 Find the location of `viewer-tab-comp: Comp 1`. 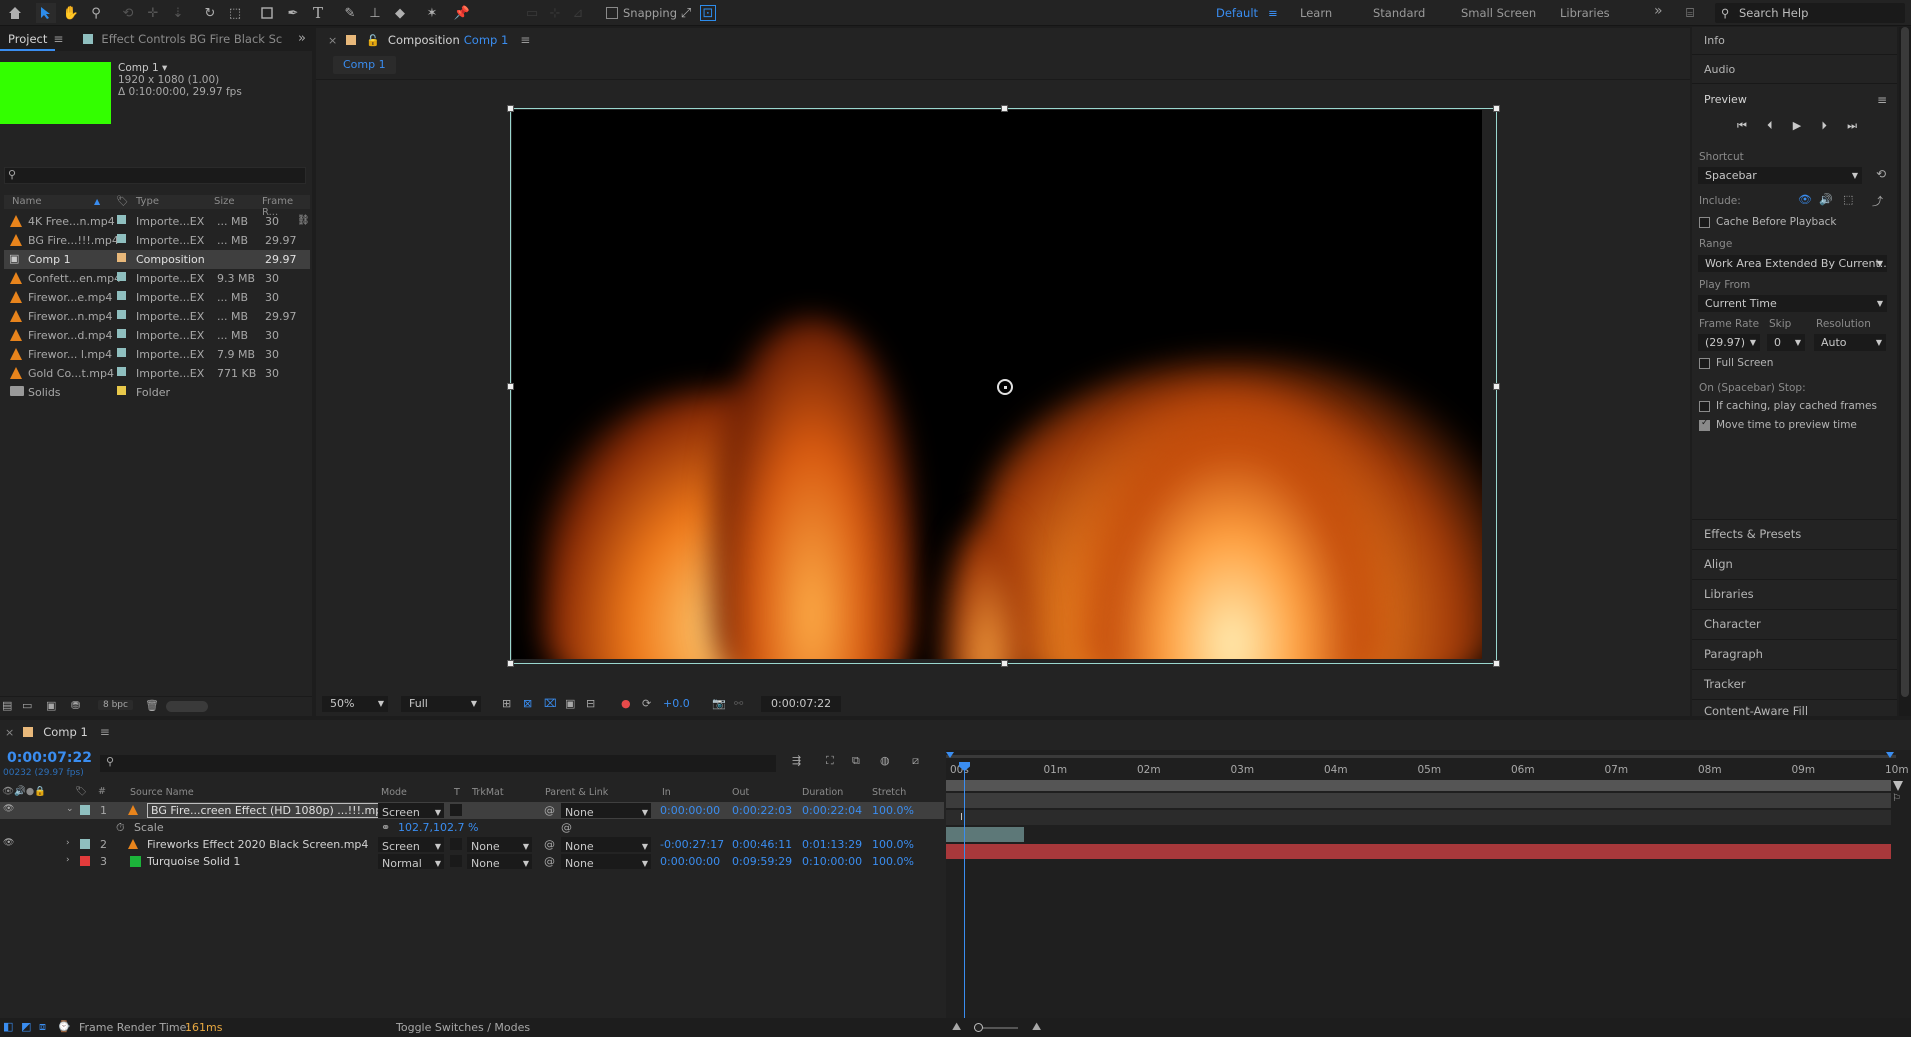

viewer-tab-comp: Comp 1 is located at coordinates (486, 40).